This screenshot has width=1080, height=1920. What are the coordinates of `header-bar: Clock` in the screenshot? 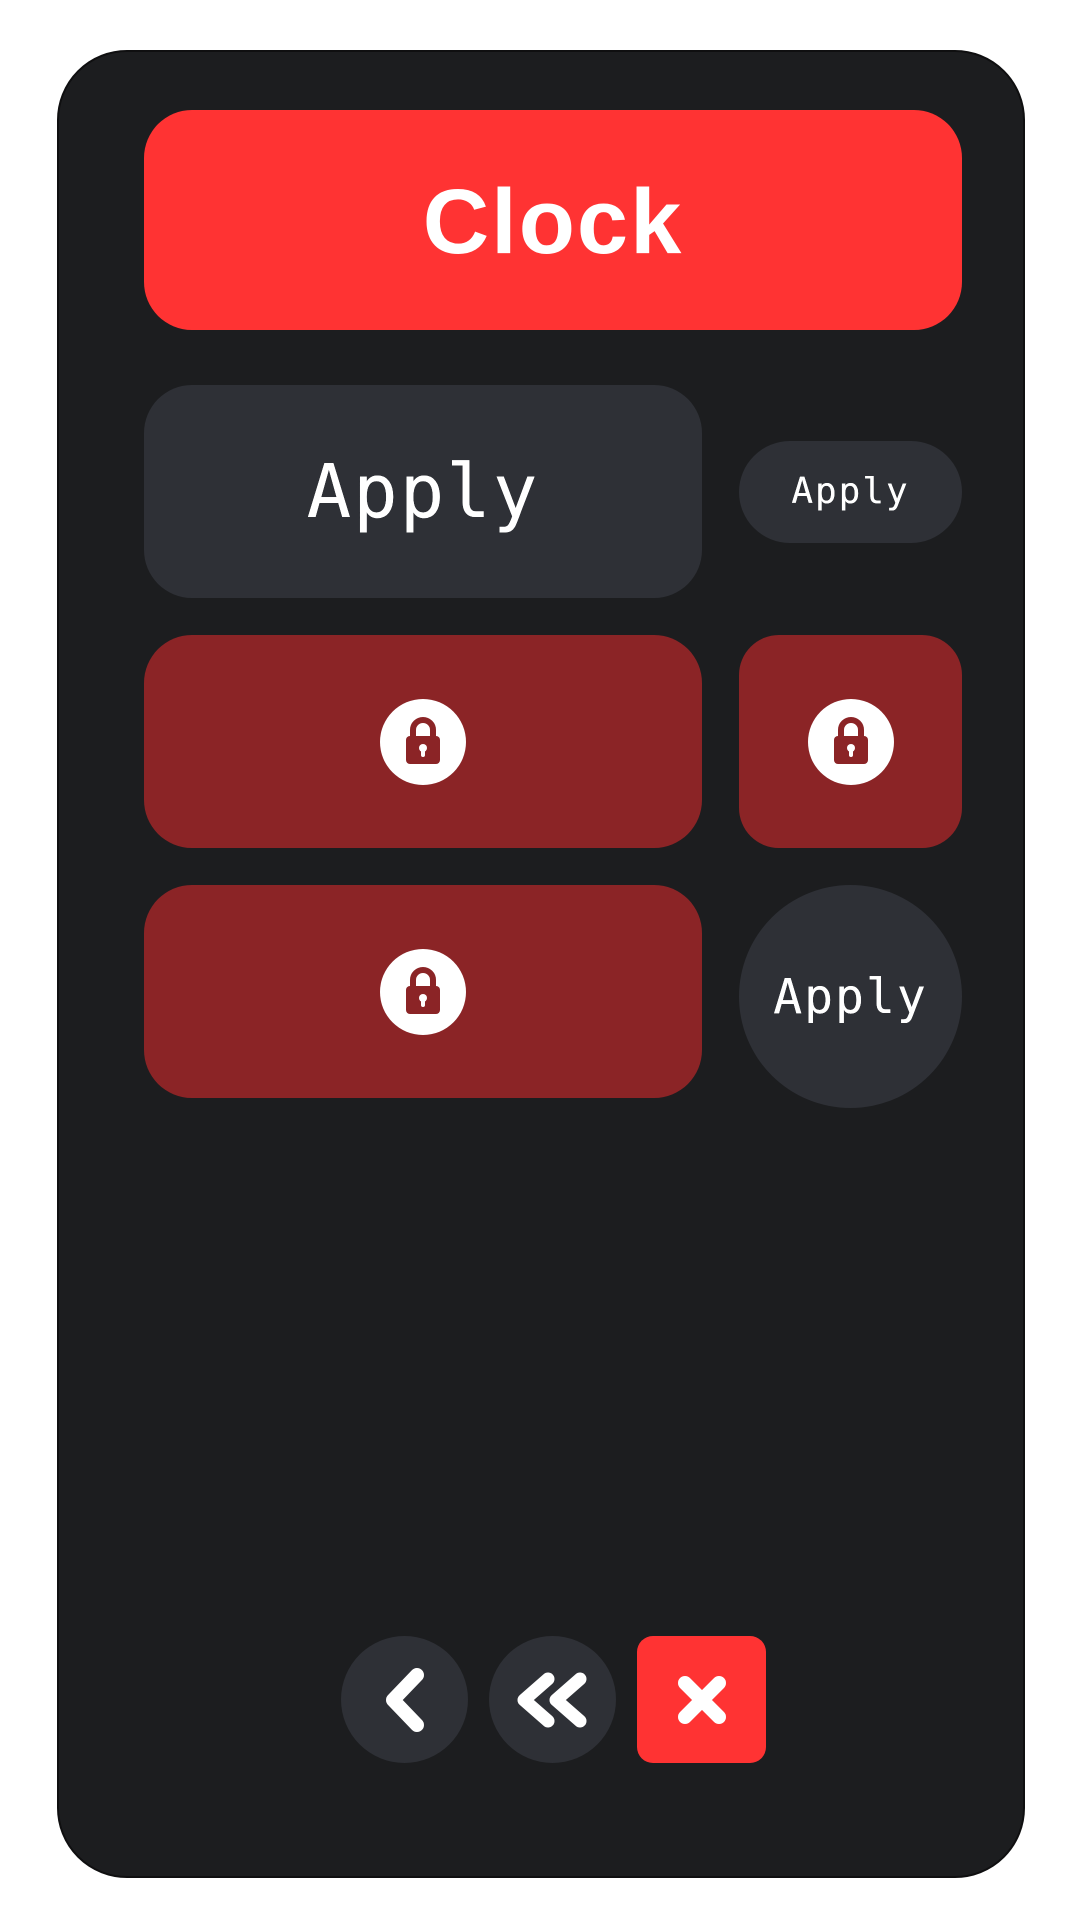 It's located at (553, 220).